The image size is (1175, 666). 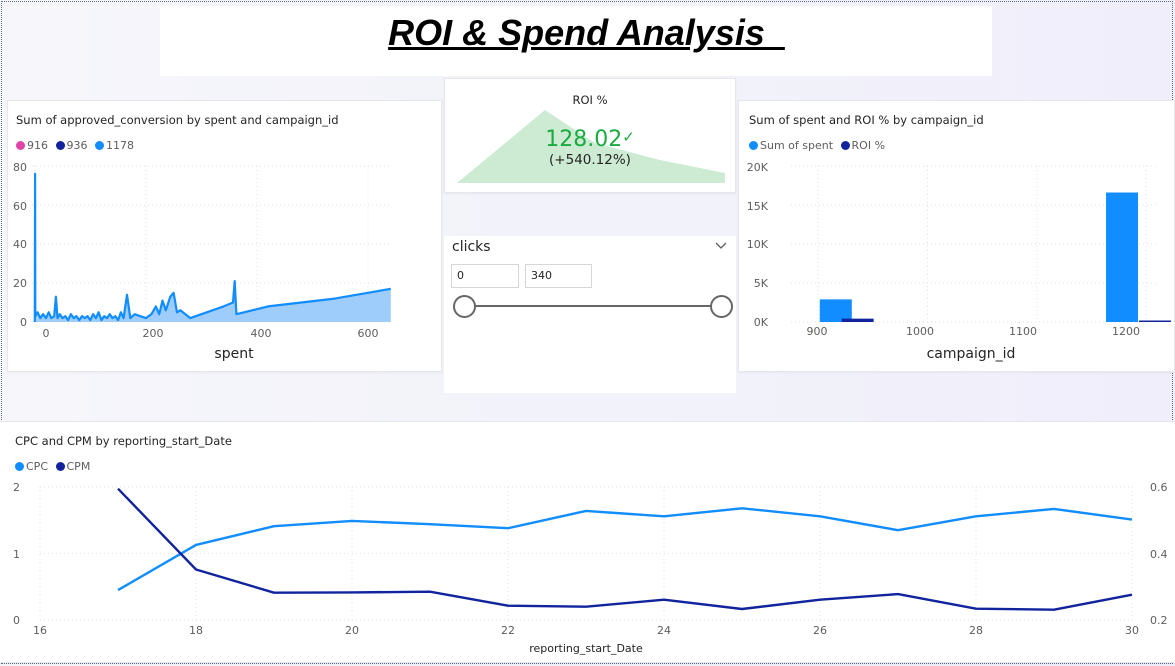 What do you see at coordinates (20, 283) in the screenshot?
I see `y-tick: 20` at bounding box center [20, 283].